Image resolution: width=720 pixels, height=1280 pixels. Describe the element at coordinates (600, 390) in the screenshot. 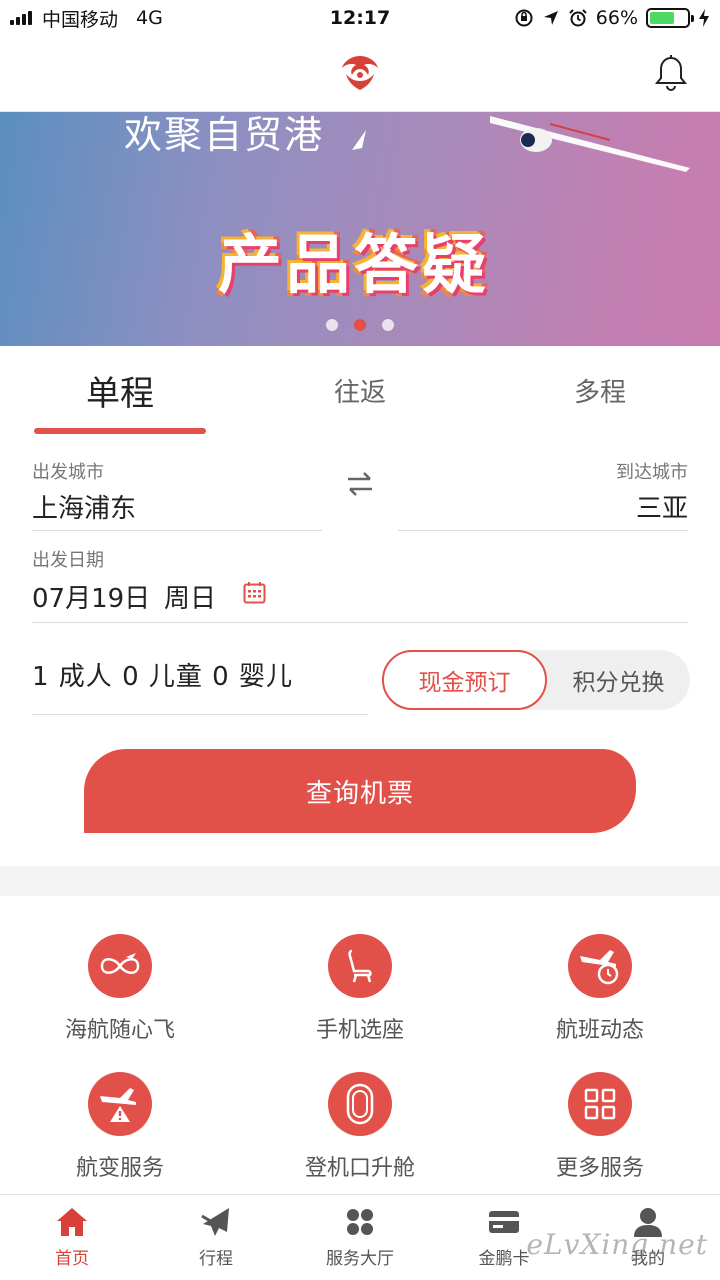

I see `tab-multi-city: 多程` at that location.